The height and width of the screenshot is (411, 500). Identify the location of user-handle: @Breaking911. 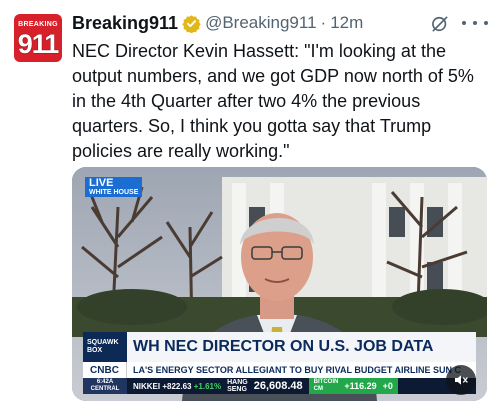
(260, 23).